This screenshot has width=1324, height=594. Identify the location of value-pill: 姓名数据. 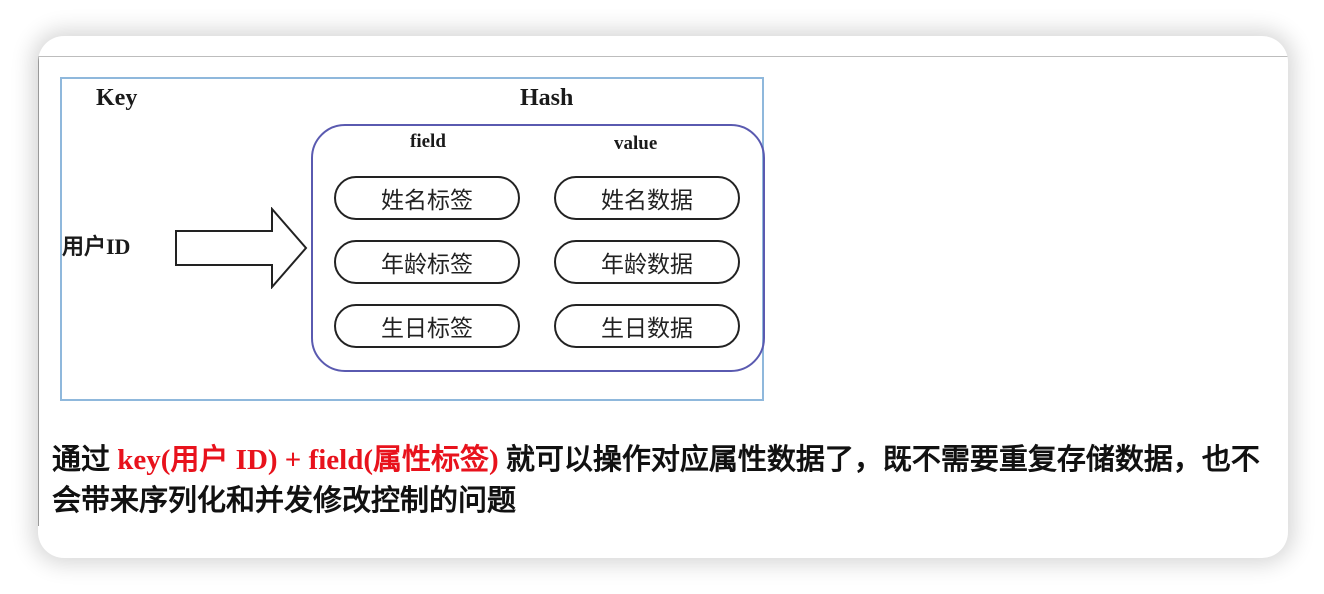
(647, 198).